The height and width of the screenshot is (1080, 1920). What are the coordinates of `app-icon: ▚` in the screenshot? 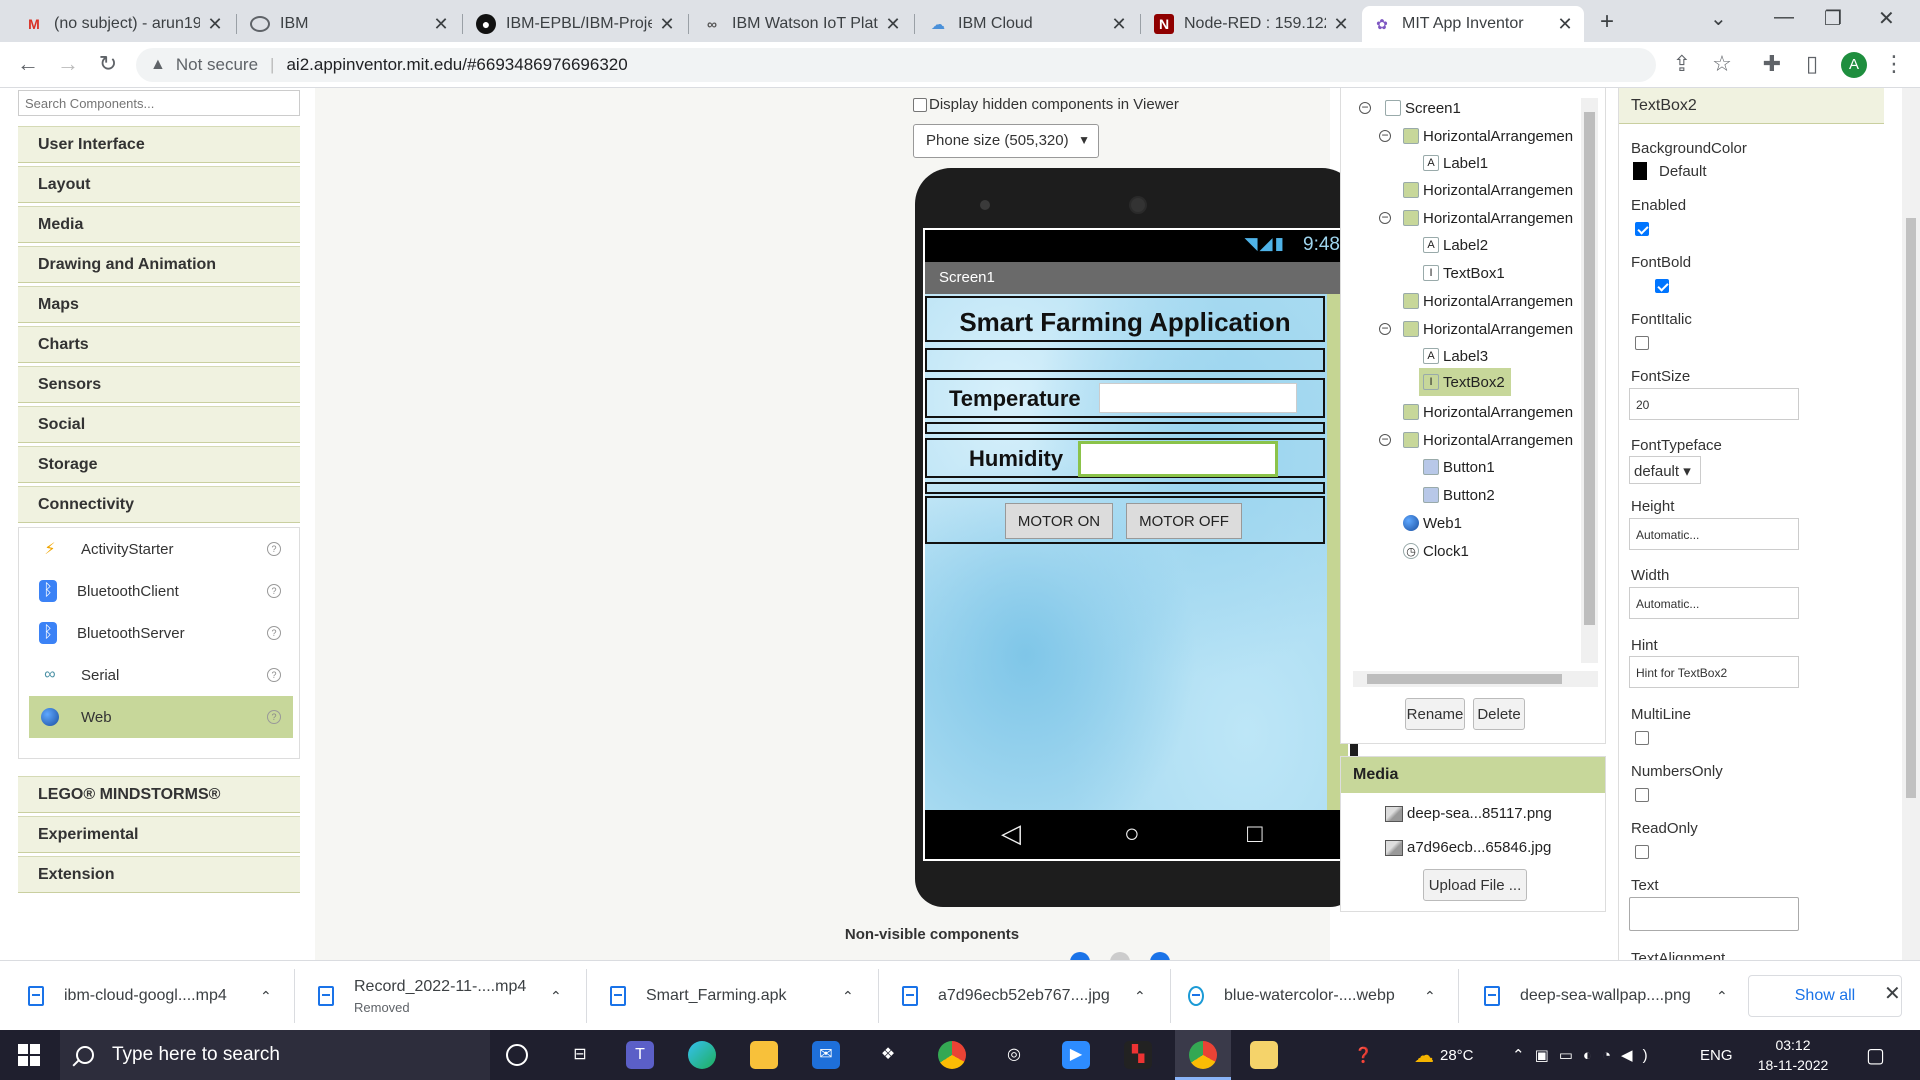 It's located at (1138, 1055).